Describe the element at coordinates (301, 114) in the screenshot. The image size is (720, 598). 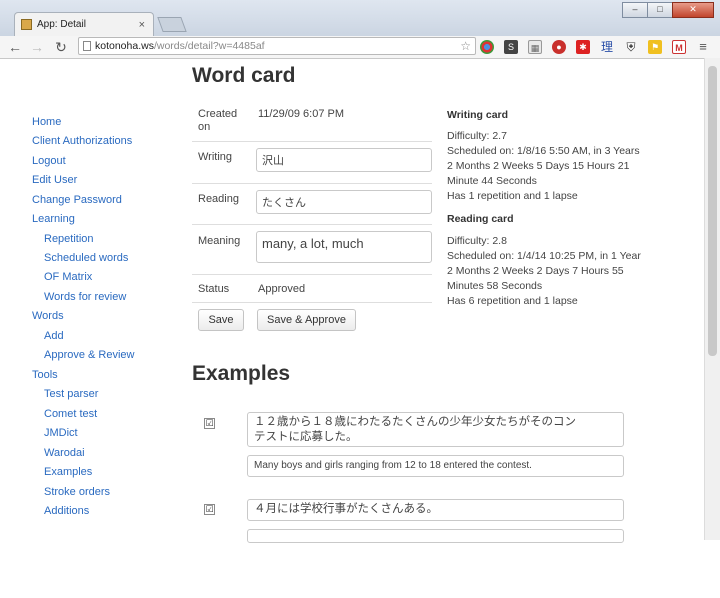
I see `created-value: 11/29/09 6:07 PM` at that location.